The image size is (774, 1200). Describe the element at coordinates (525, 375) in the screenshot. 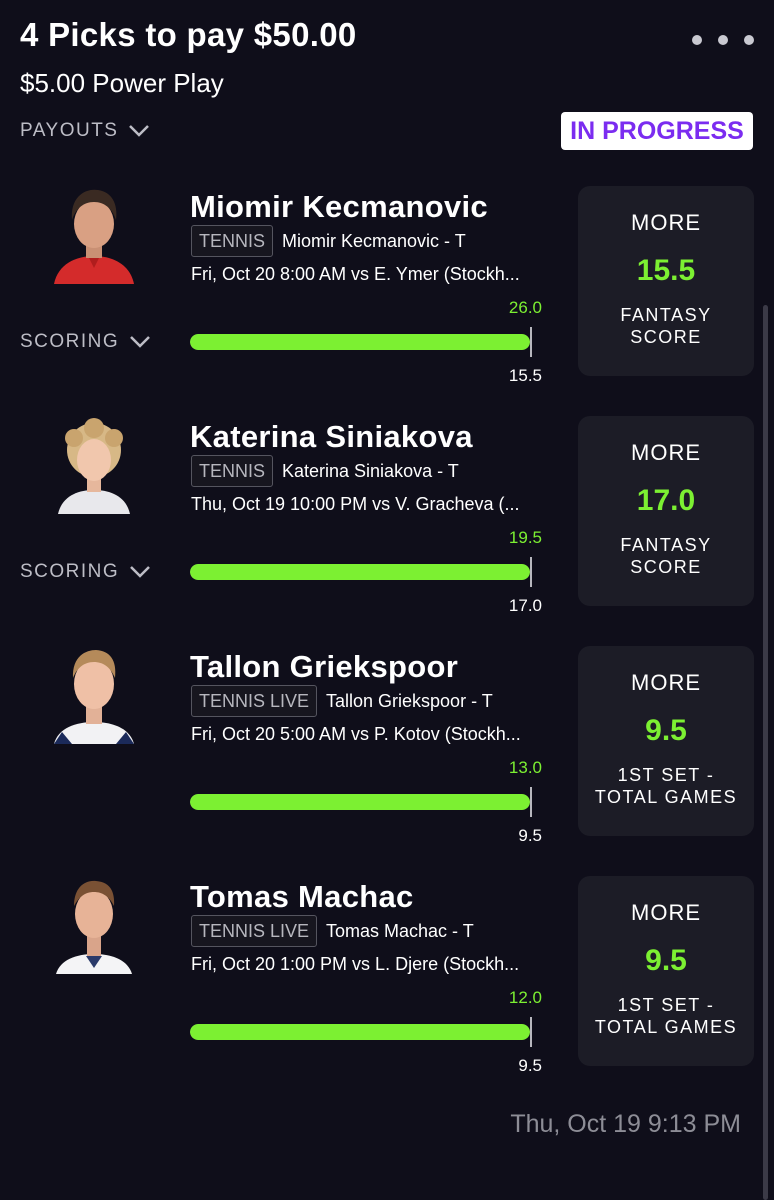

I see `line-value-label: 15.5` at that location.